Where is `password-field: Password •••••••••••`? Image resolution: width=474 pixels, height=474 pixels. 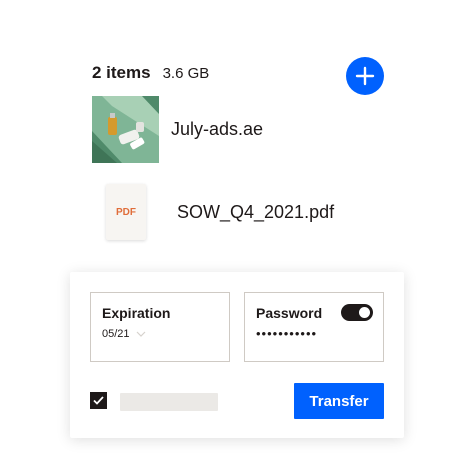
password-field: Password ••••••••••• is located at coordinates (314, 327).